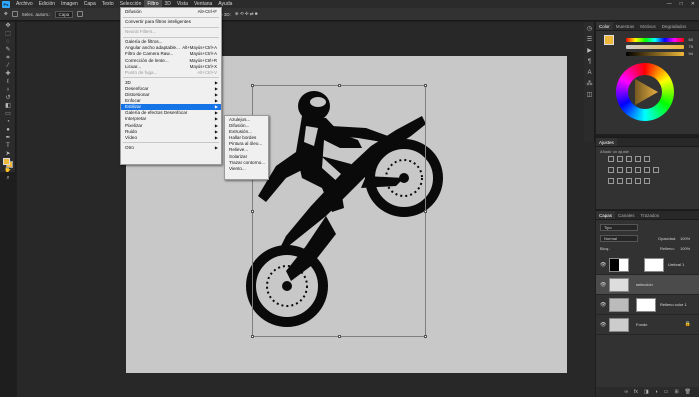 The width and height of the screenshot is (699, 397). What do you see at coordinates (606, 215) in the screenshot?
I see `tab-layers: Capas` at bounding box center [606, 215].